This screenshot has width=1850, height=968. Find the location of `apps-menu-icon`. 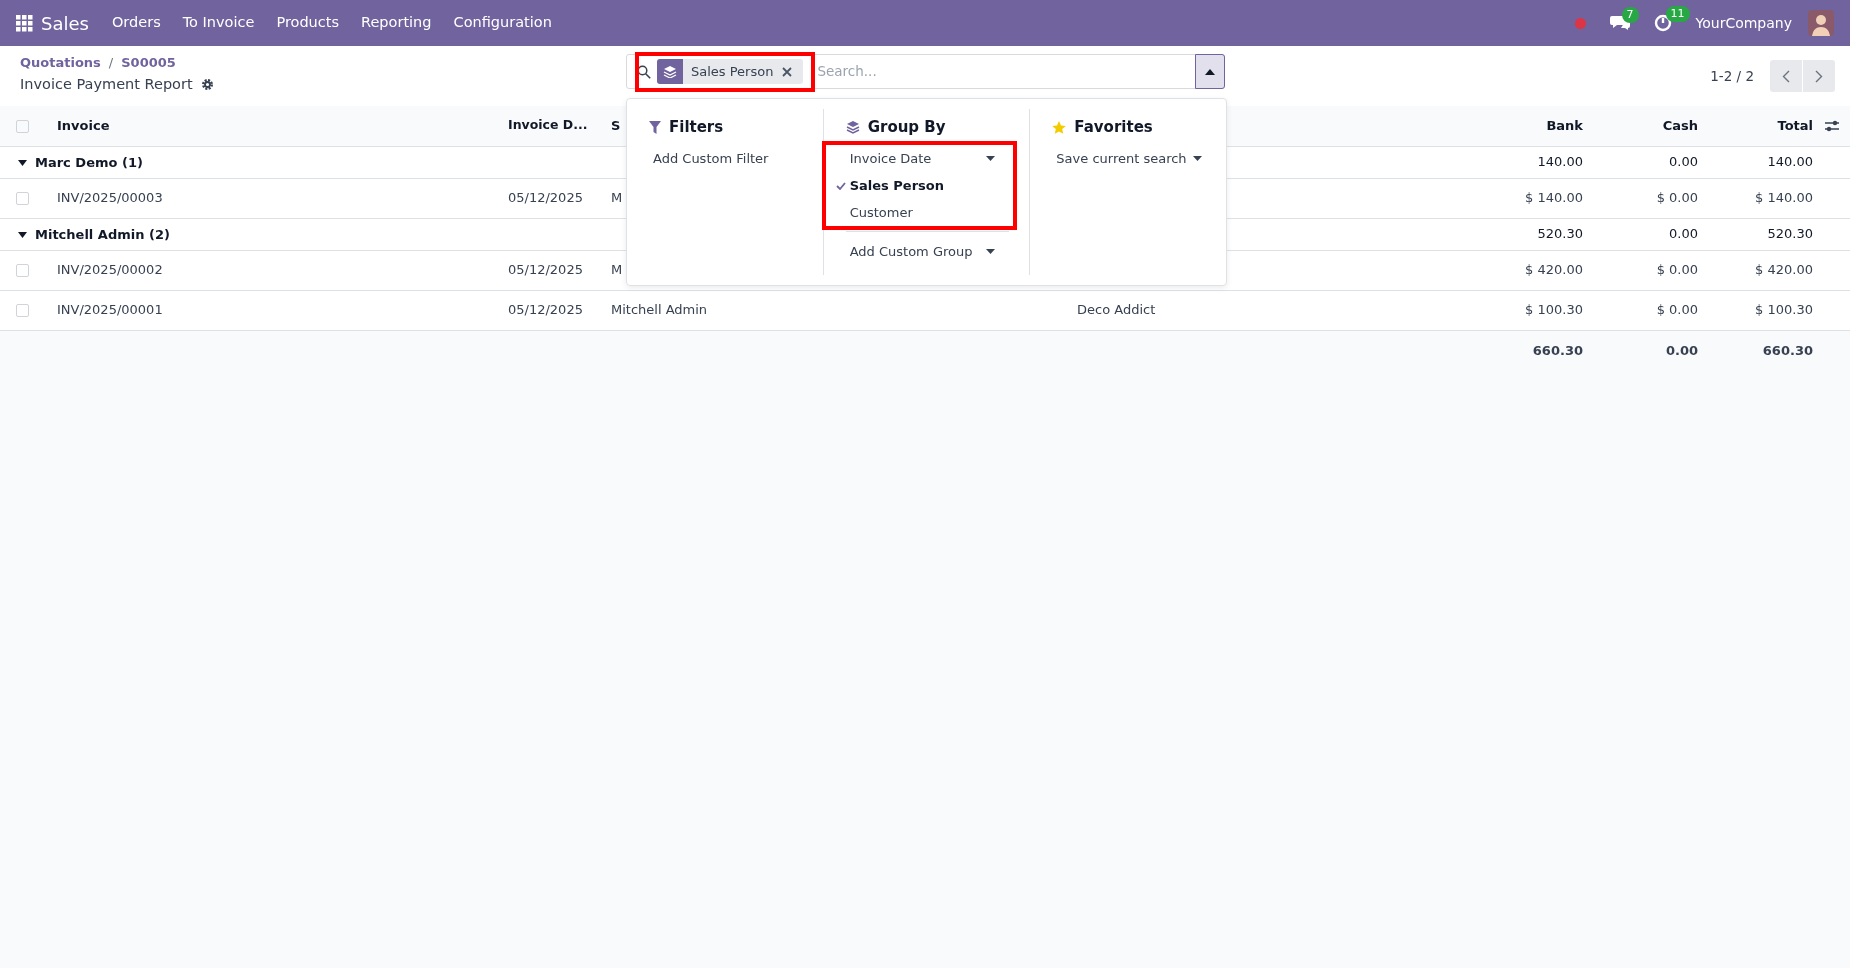

apps-menu-icon is located at coordinates (24, 23).